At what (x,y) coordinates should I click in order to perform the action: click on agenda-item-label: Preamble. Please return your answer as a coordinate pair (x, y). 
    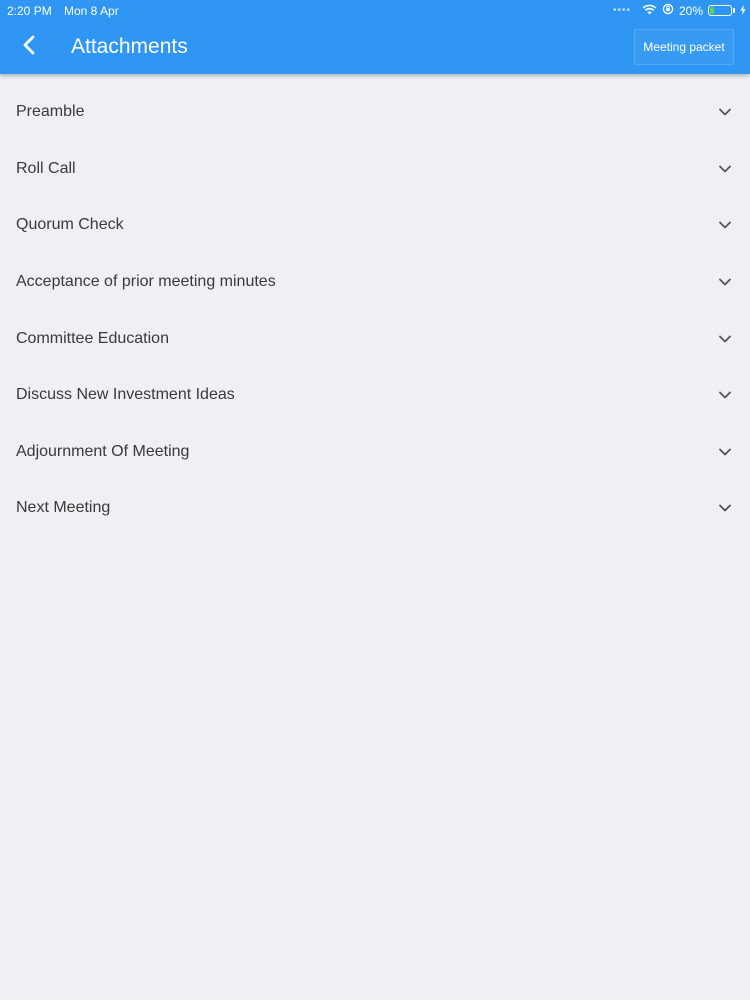
    Looking at the image, I should click on (50, 112).